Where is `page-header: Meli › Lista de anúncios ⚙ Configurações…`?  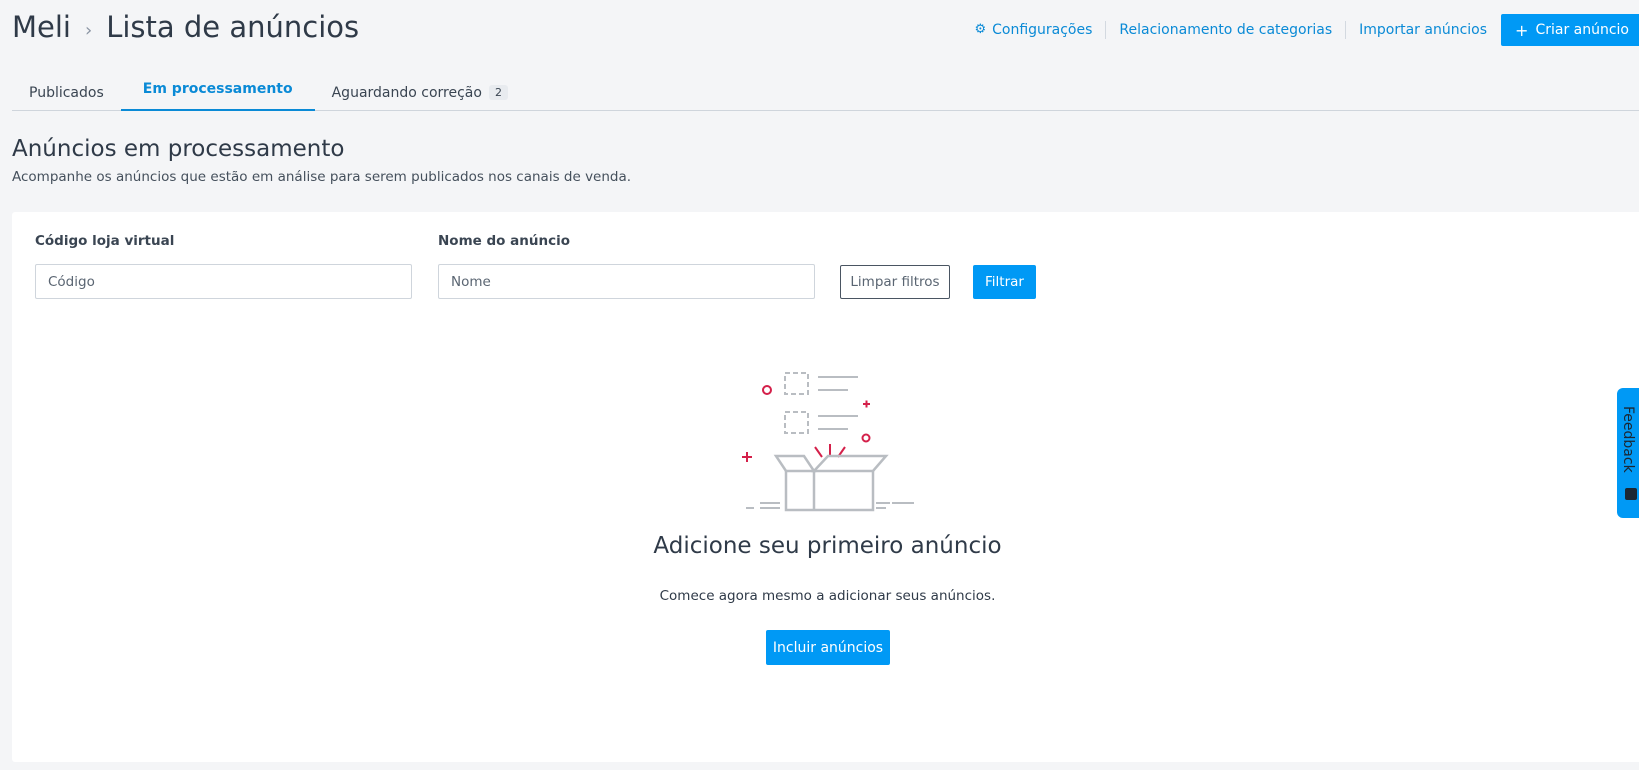 page-header: Meli › Lista de anúncios ⚙ Configurações… is located at coordinates (819, 30).